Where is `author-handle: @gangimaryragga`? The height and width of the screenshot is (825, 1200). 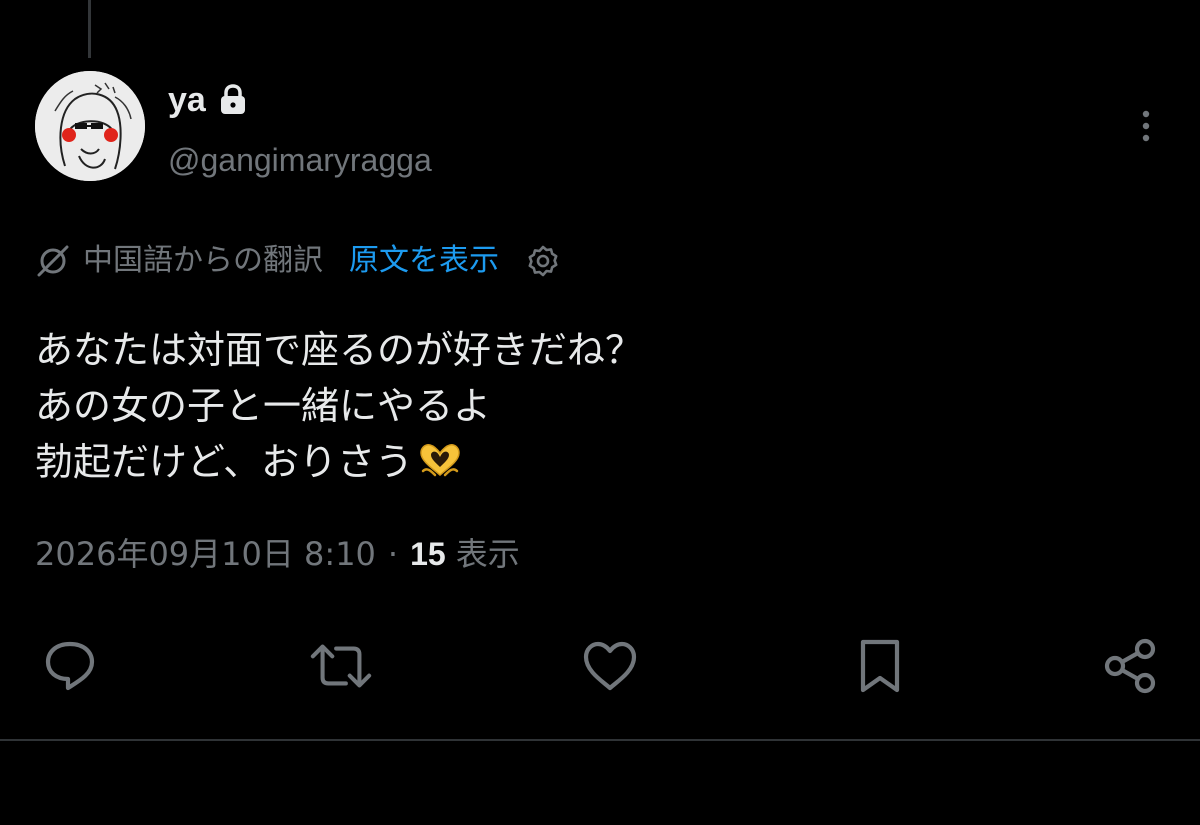
author-handle: @gangimaryragga is located at coordinates (300, 160).